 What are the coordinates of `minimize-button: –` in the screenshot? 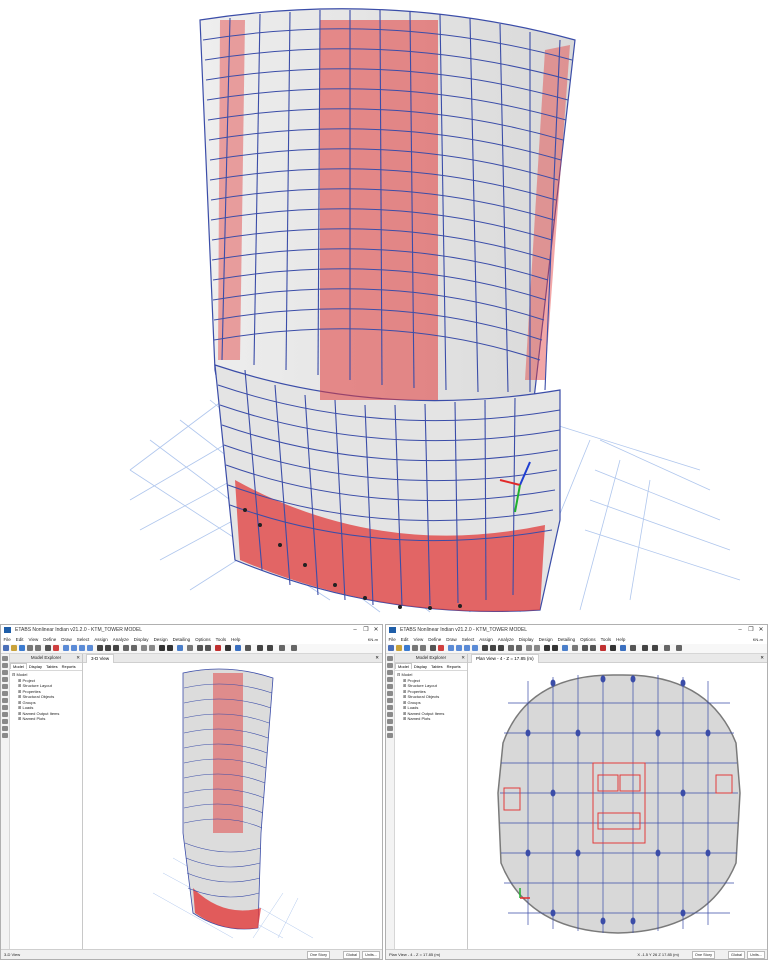 It's located at (740, 630).